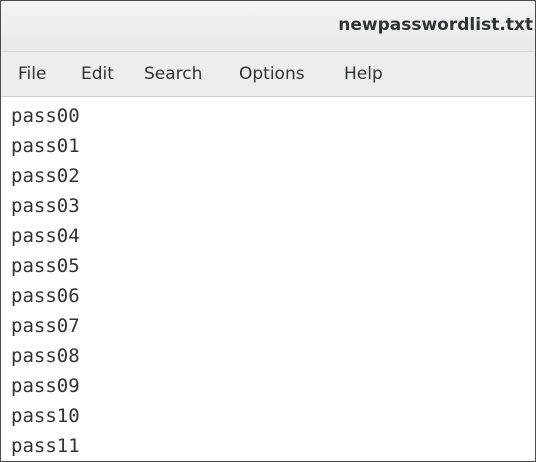 The image size is (536, 462). Describe the element at coordinates (435, 25) in the screenshot. I see `window-title: newpasswordlist.txt` at that location.